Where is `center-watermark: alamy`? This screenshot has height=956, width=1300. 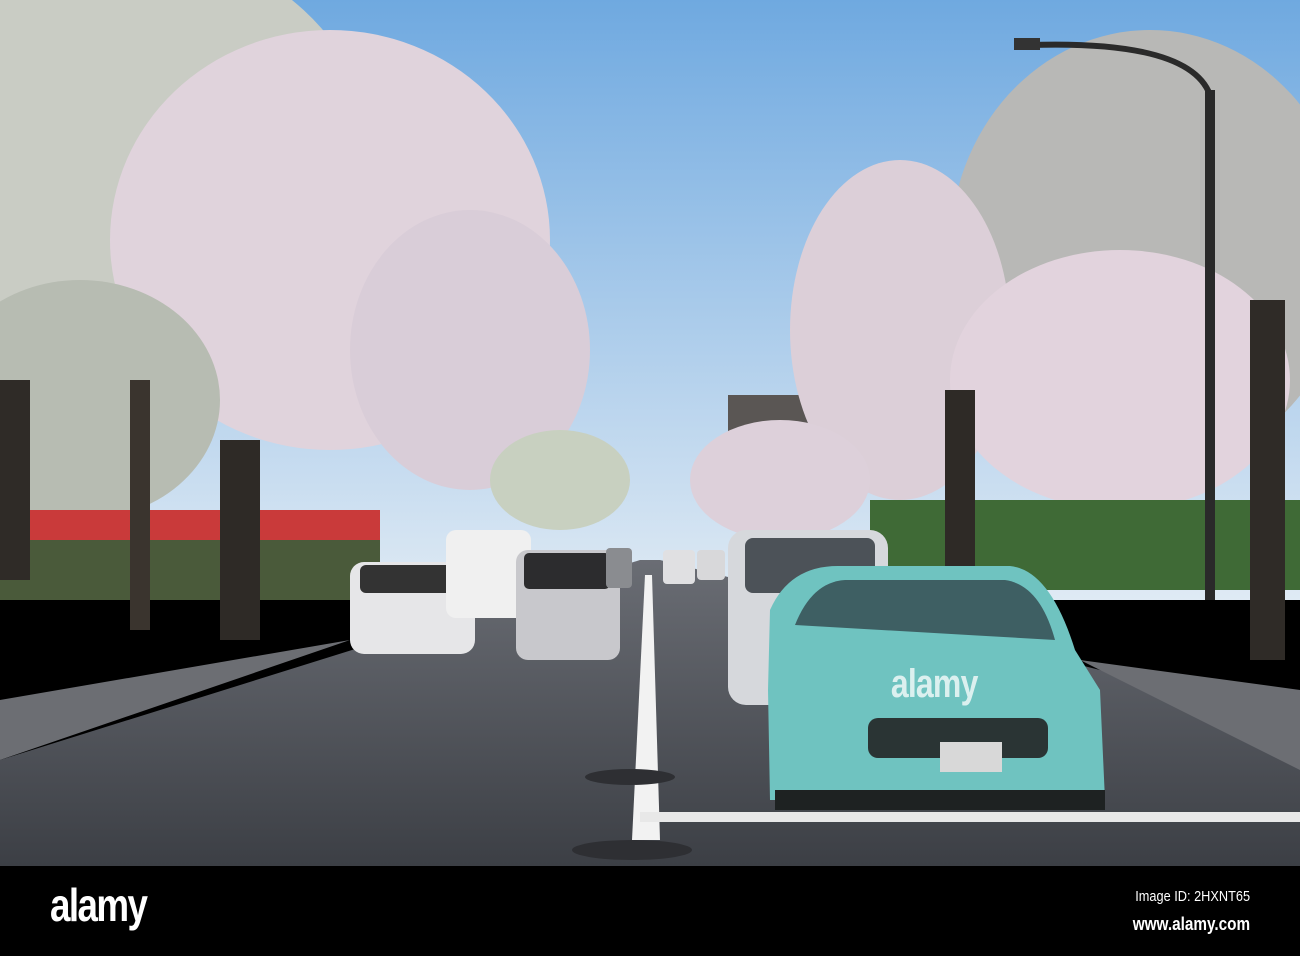
center-watermark: alamy is located at coordinates (934, 684).